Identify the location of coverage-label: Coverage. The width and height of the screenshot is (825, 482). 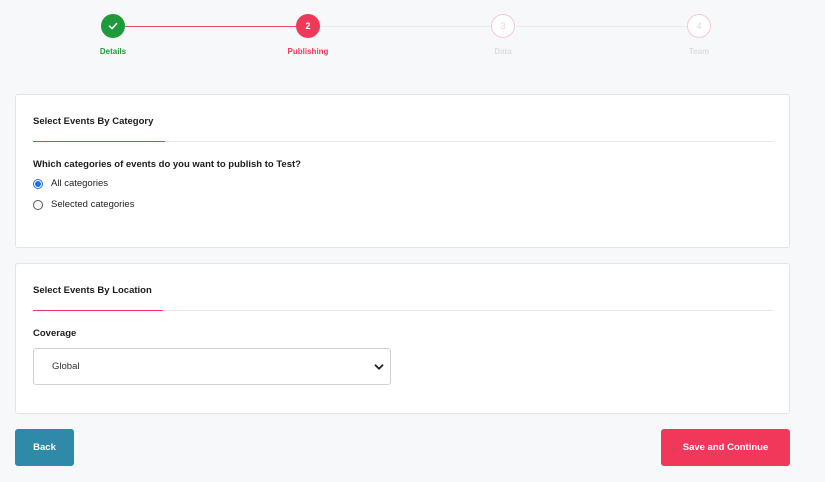
(55, 333).